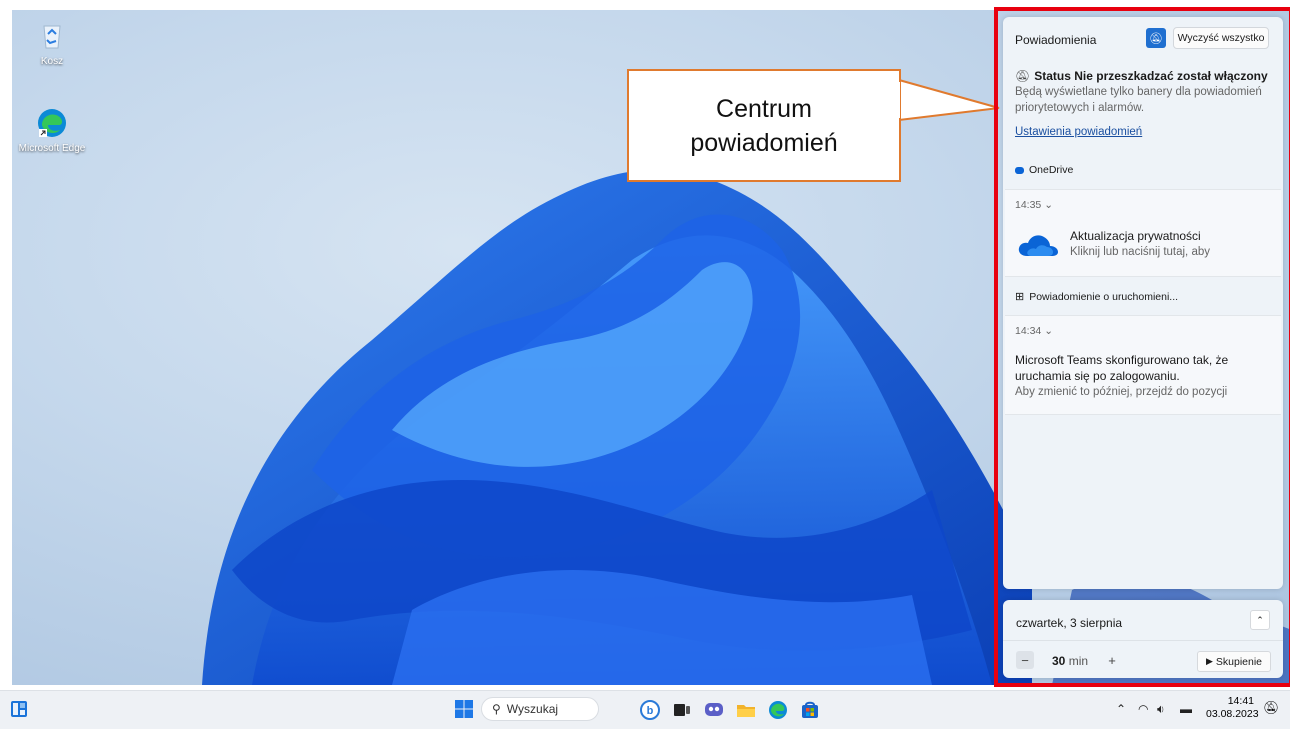 Image resolution: width=1290 pixels, height=729 pixels. I want to click on focus-duration: 30 min, so click(1070, 661).